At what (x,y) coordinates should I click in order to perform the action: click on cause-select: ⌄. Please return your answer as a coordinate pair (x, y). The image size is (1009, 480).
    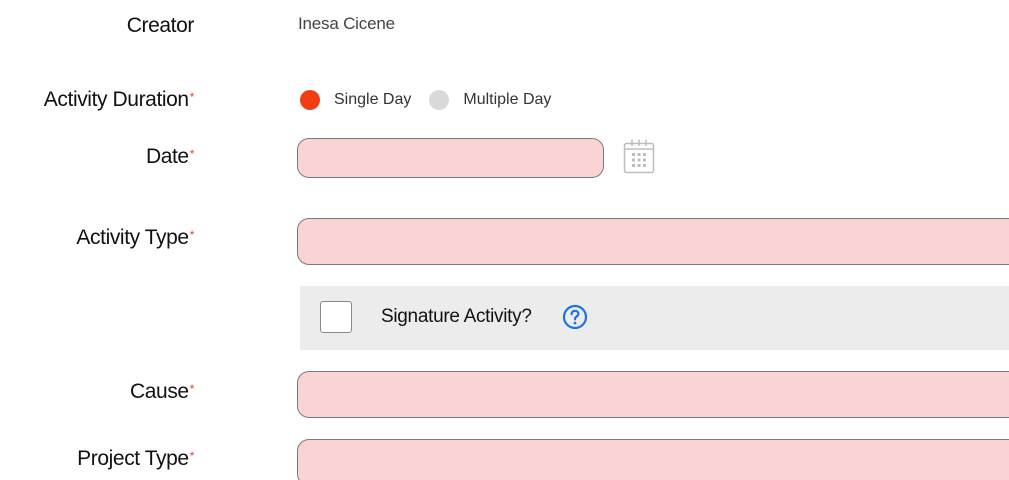
    Looking at the image, I should click on (653, 394).